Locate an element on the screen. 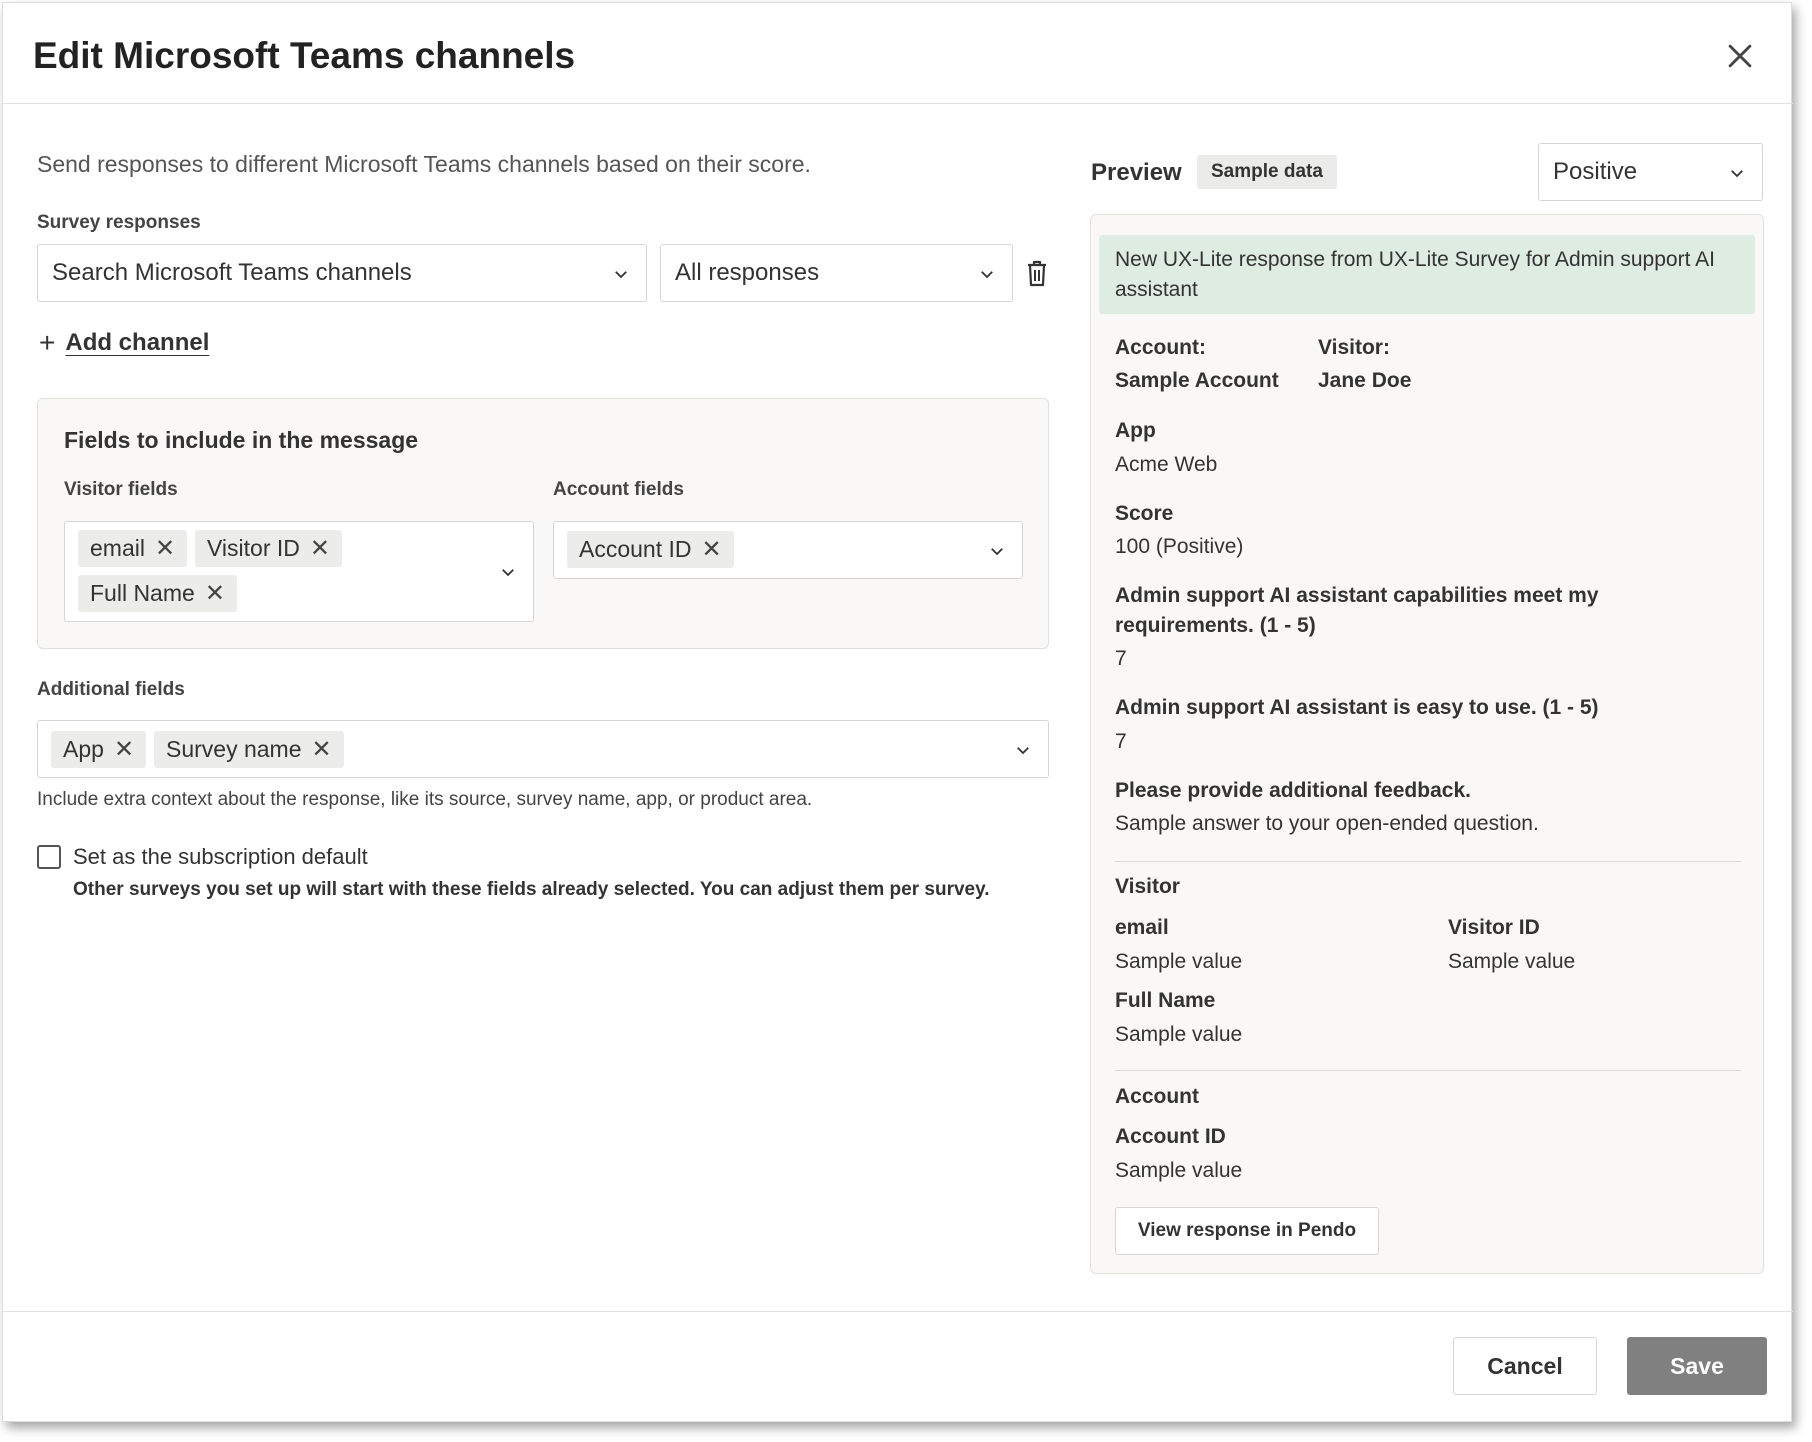 The image size is (1812, 1442). dialog-header: Edit Microsoft Teams channels is located at coordinates (898, 53).